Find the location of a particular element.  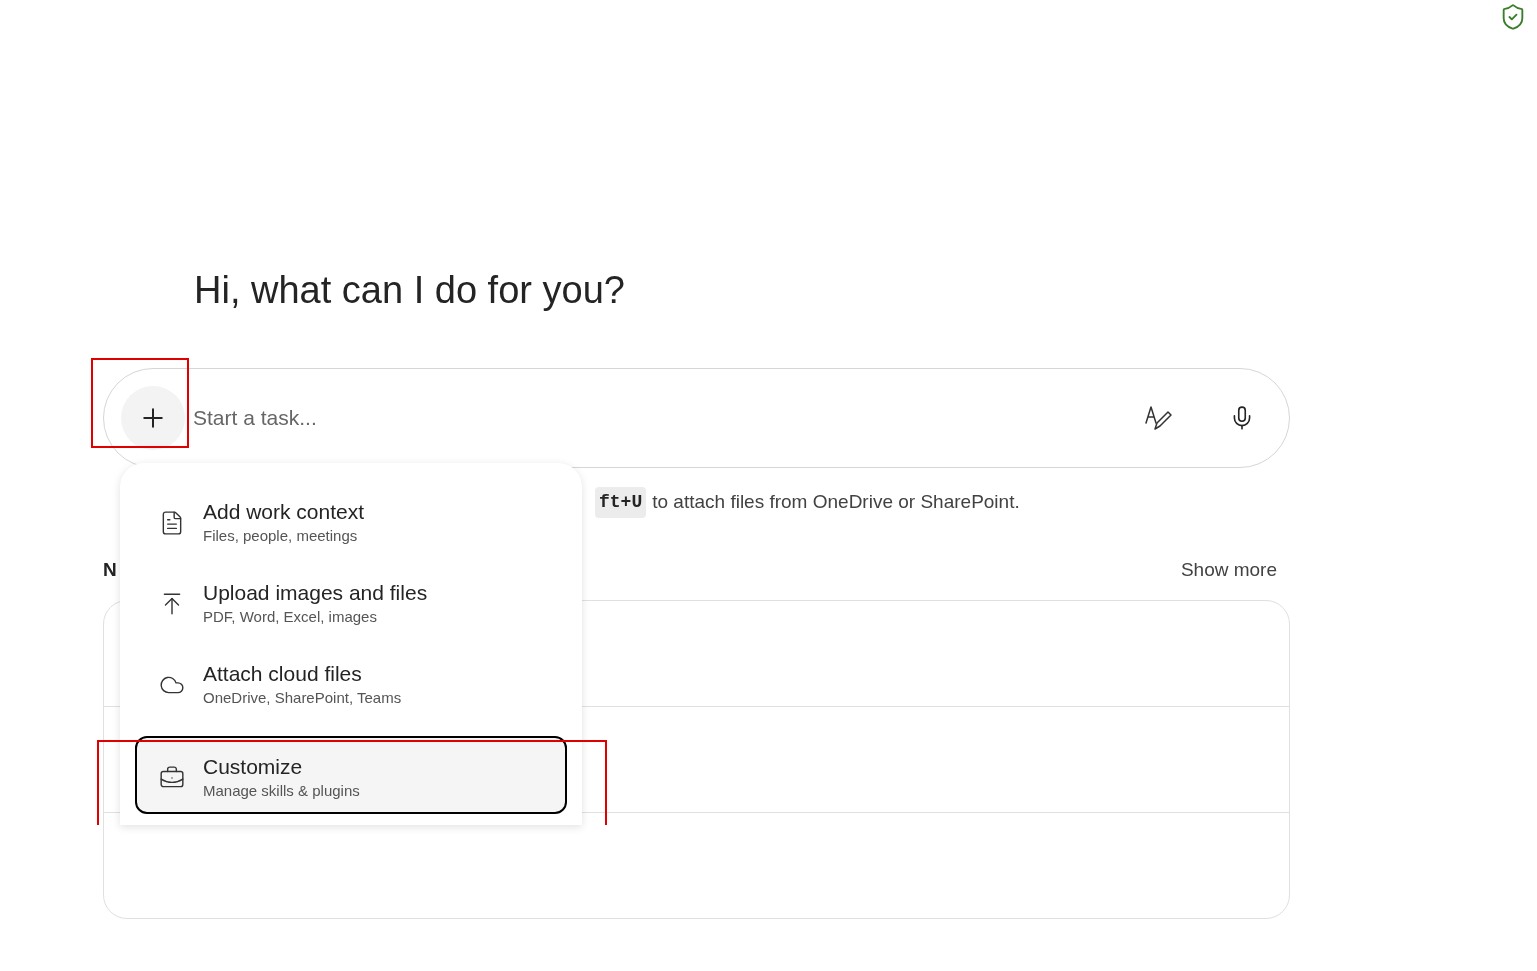

menu-item-subtitle: Files, people, meetings is located at coordinates (281, 536).